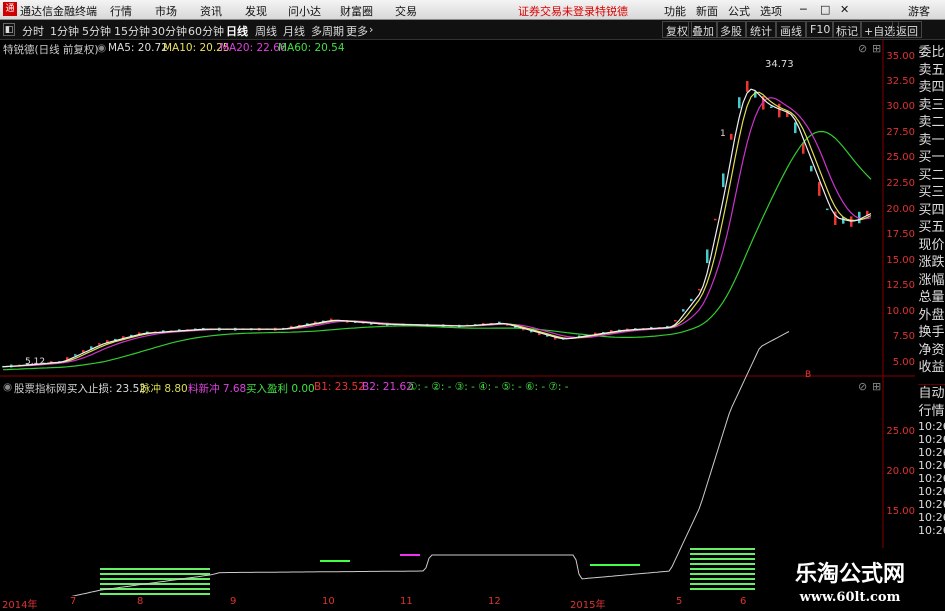 The height and width of the screenshot is (611, 945). What do you see at coordinates (33, 31) in the screenshot?
I see `period-fenshi: 分时` at bounding box center [33, 31].